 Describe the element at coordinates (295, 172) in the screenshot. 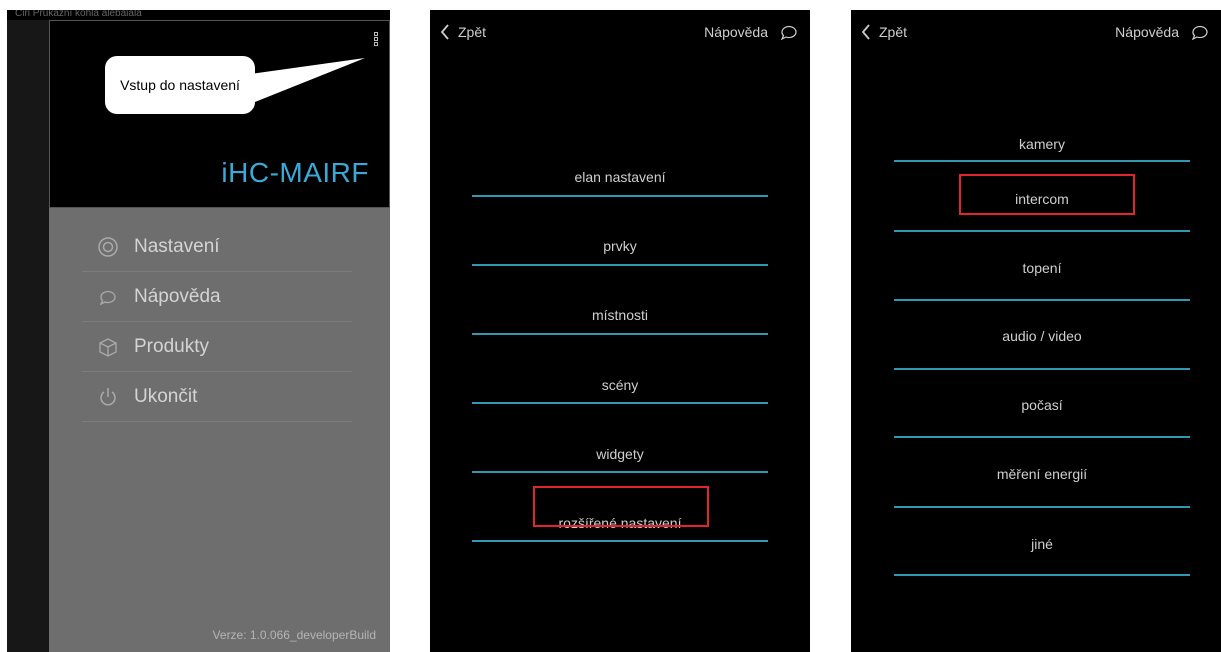

I see `brand-logo-text: iHC-MAIRF` at that location.